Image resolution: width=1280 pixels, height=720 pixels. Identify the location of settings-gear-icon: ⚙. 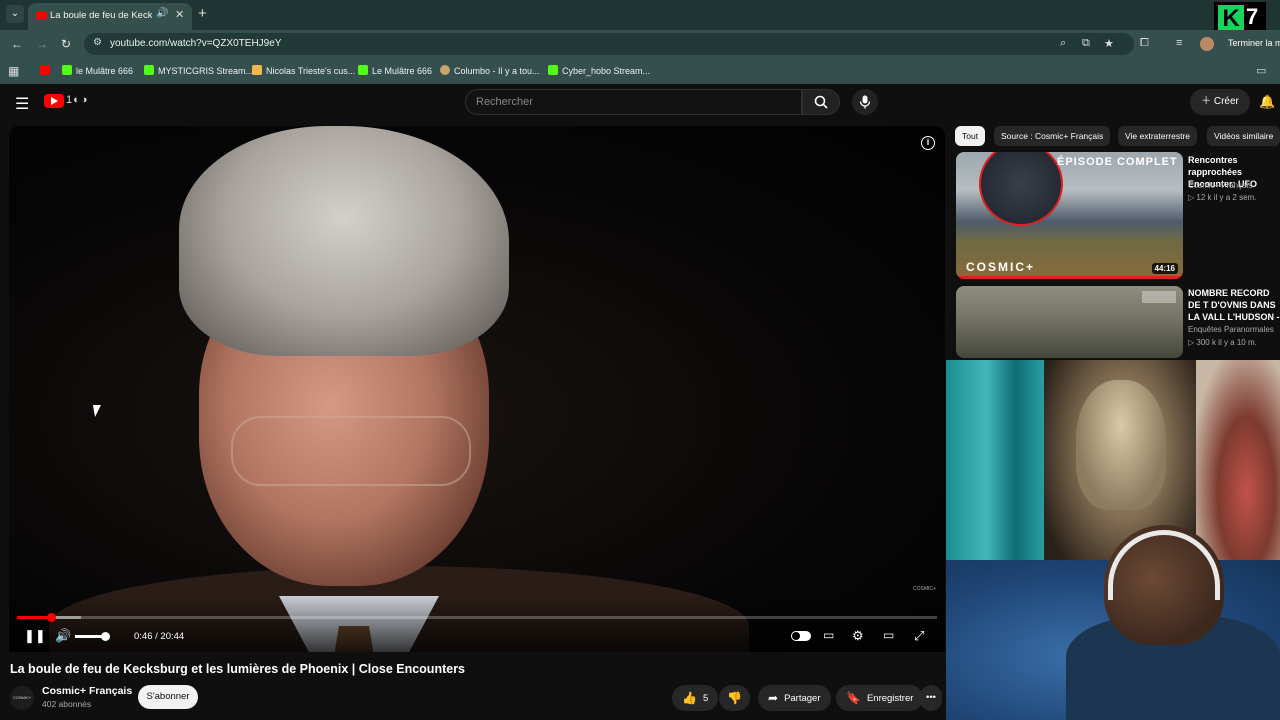
(858, 636).